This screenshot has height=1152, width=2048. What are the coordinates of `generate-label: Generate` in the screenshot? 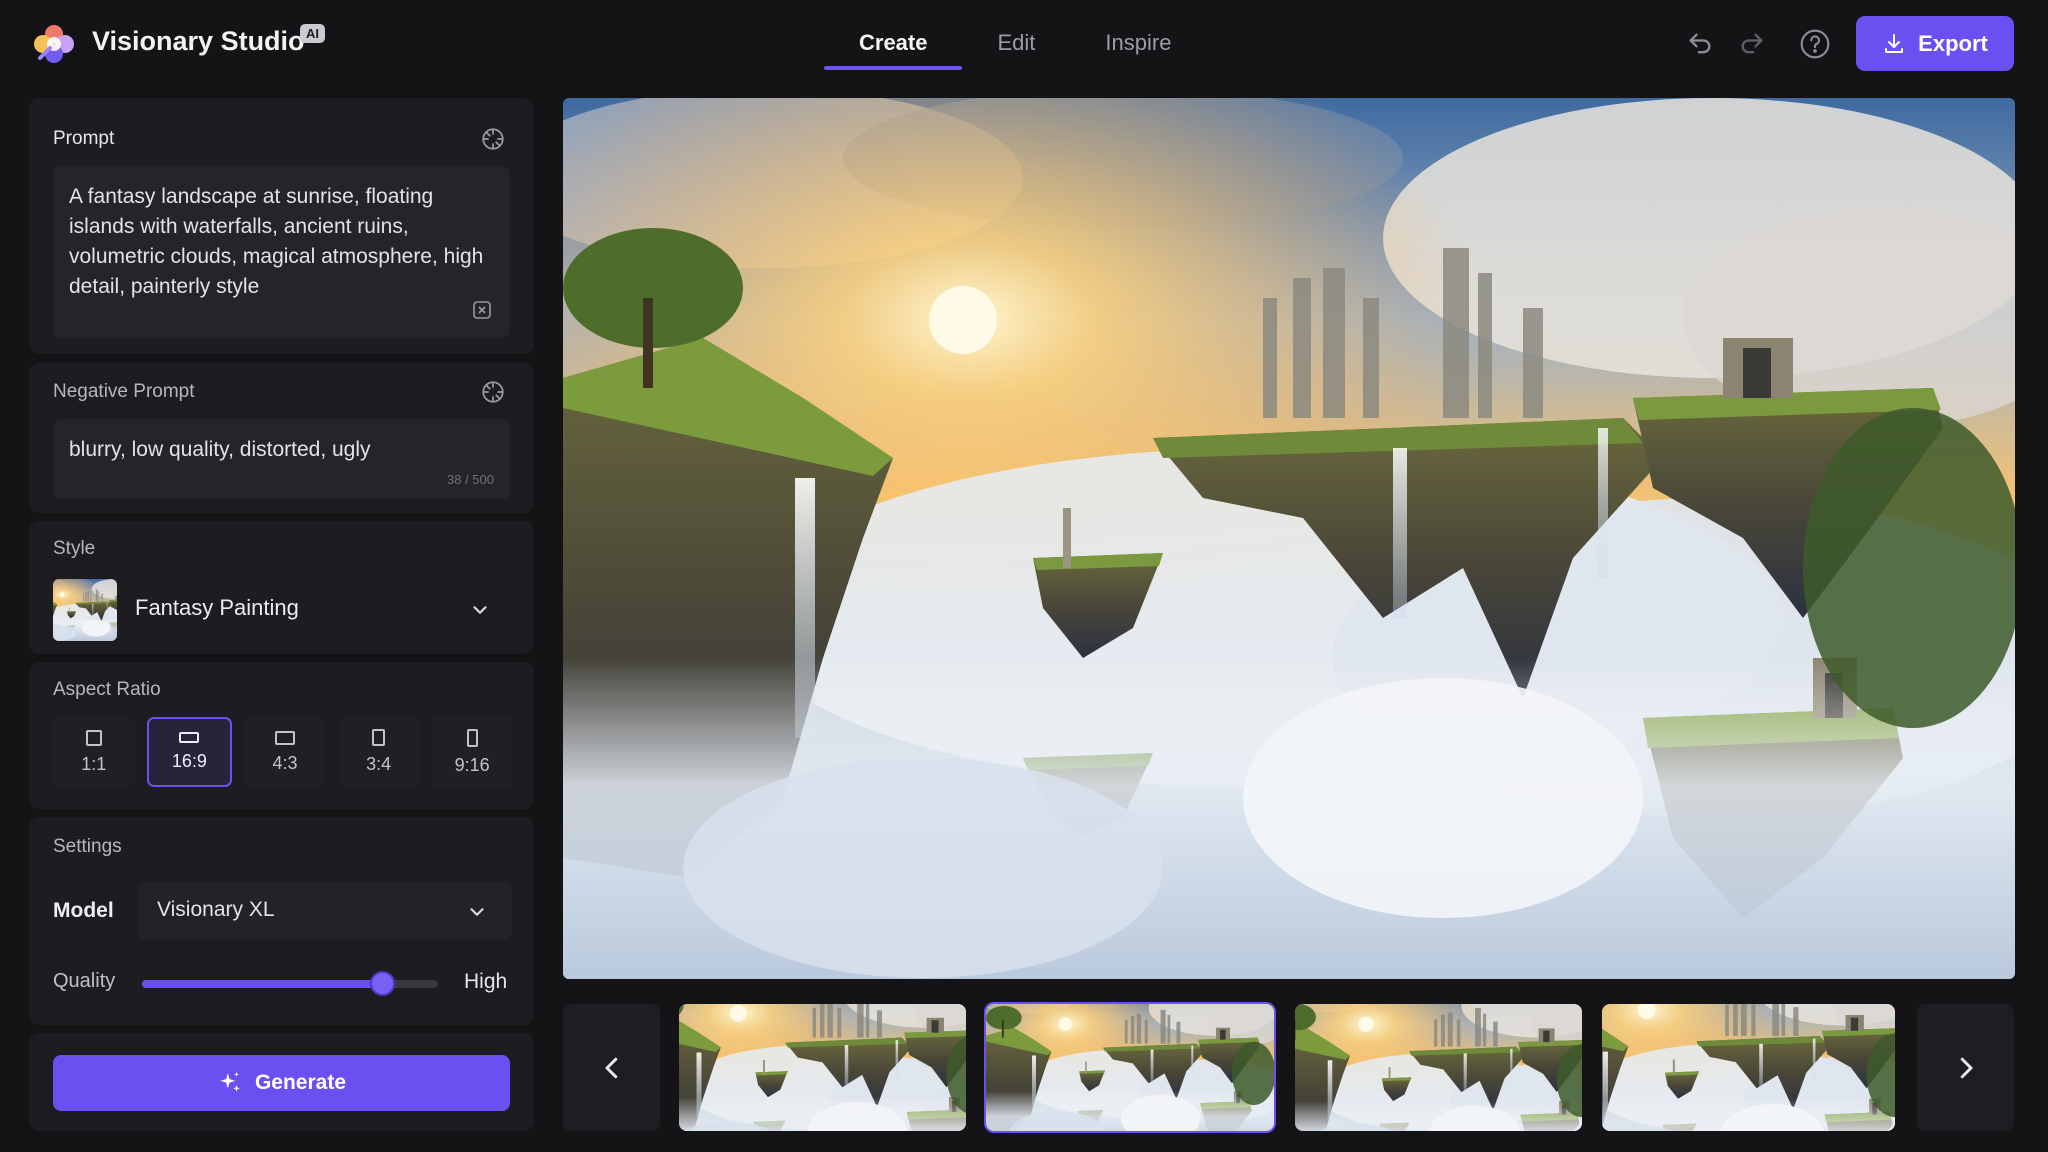 It's located at (300, 1082).